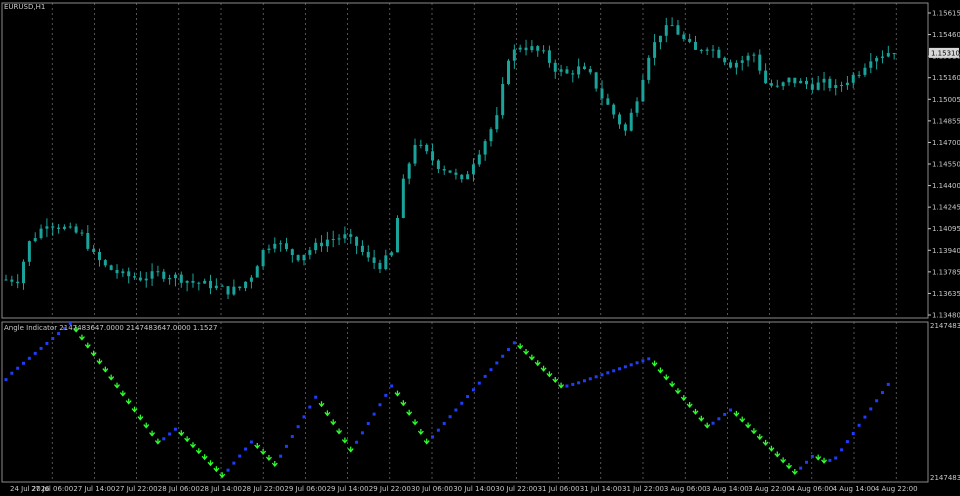 This screenshot has height=496, width=960. Describe the element at coordinates (945, 478) in the screenshot. I see `indicator-min-label: 2147483647` at that location.